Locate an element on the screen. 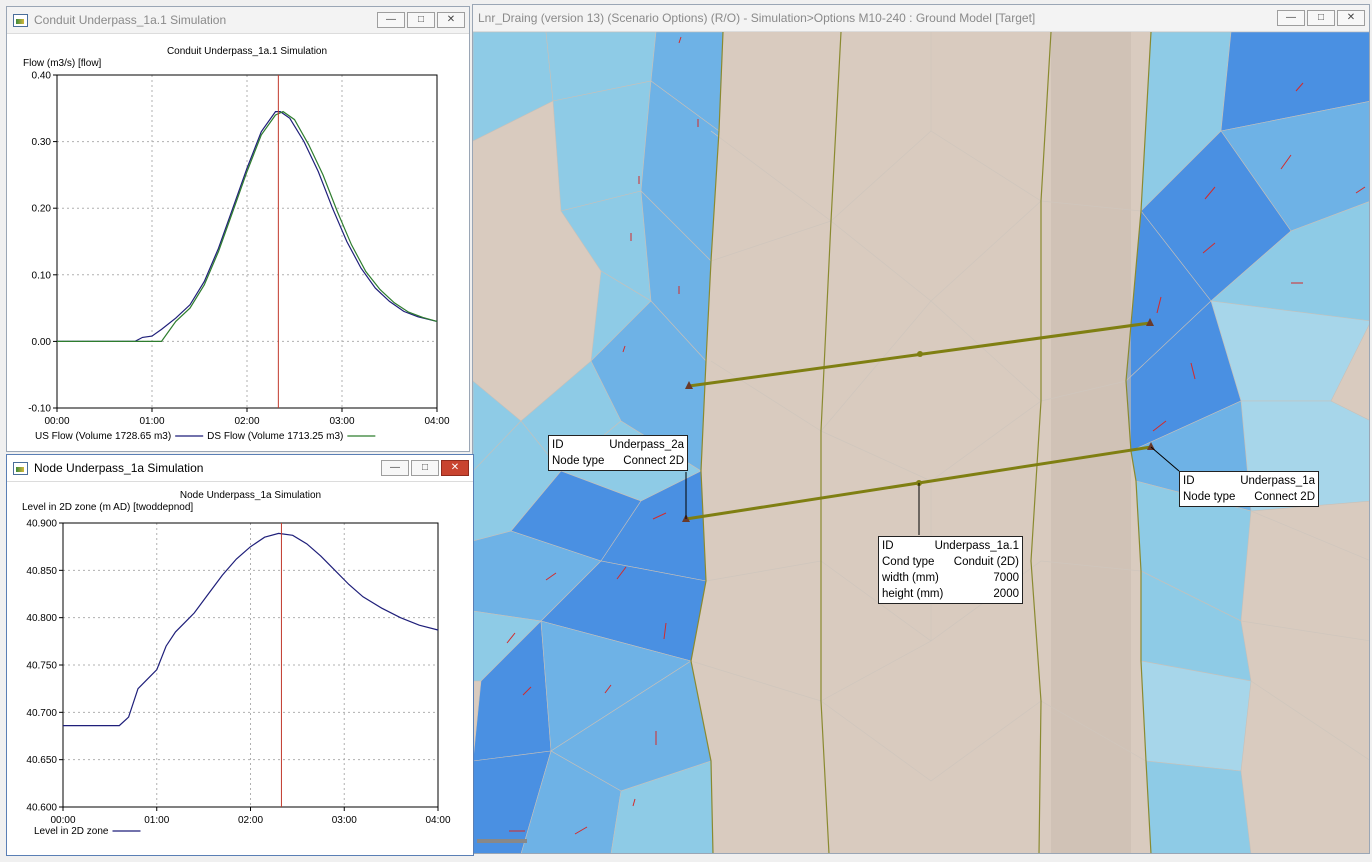 Image resolution: width=1372 pixels, height=862 pixels. conduit-titlebar: Conduit Underpass_1a.1 Simulation — □ ✕ is located at coordinates (238, 20).